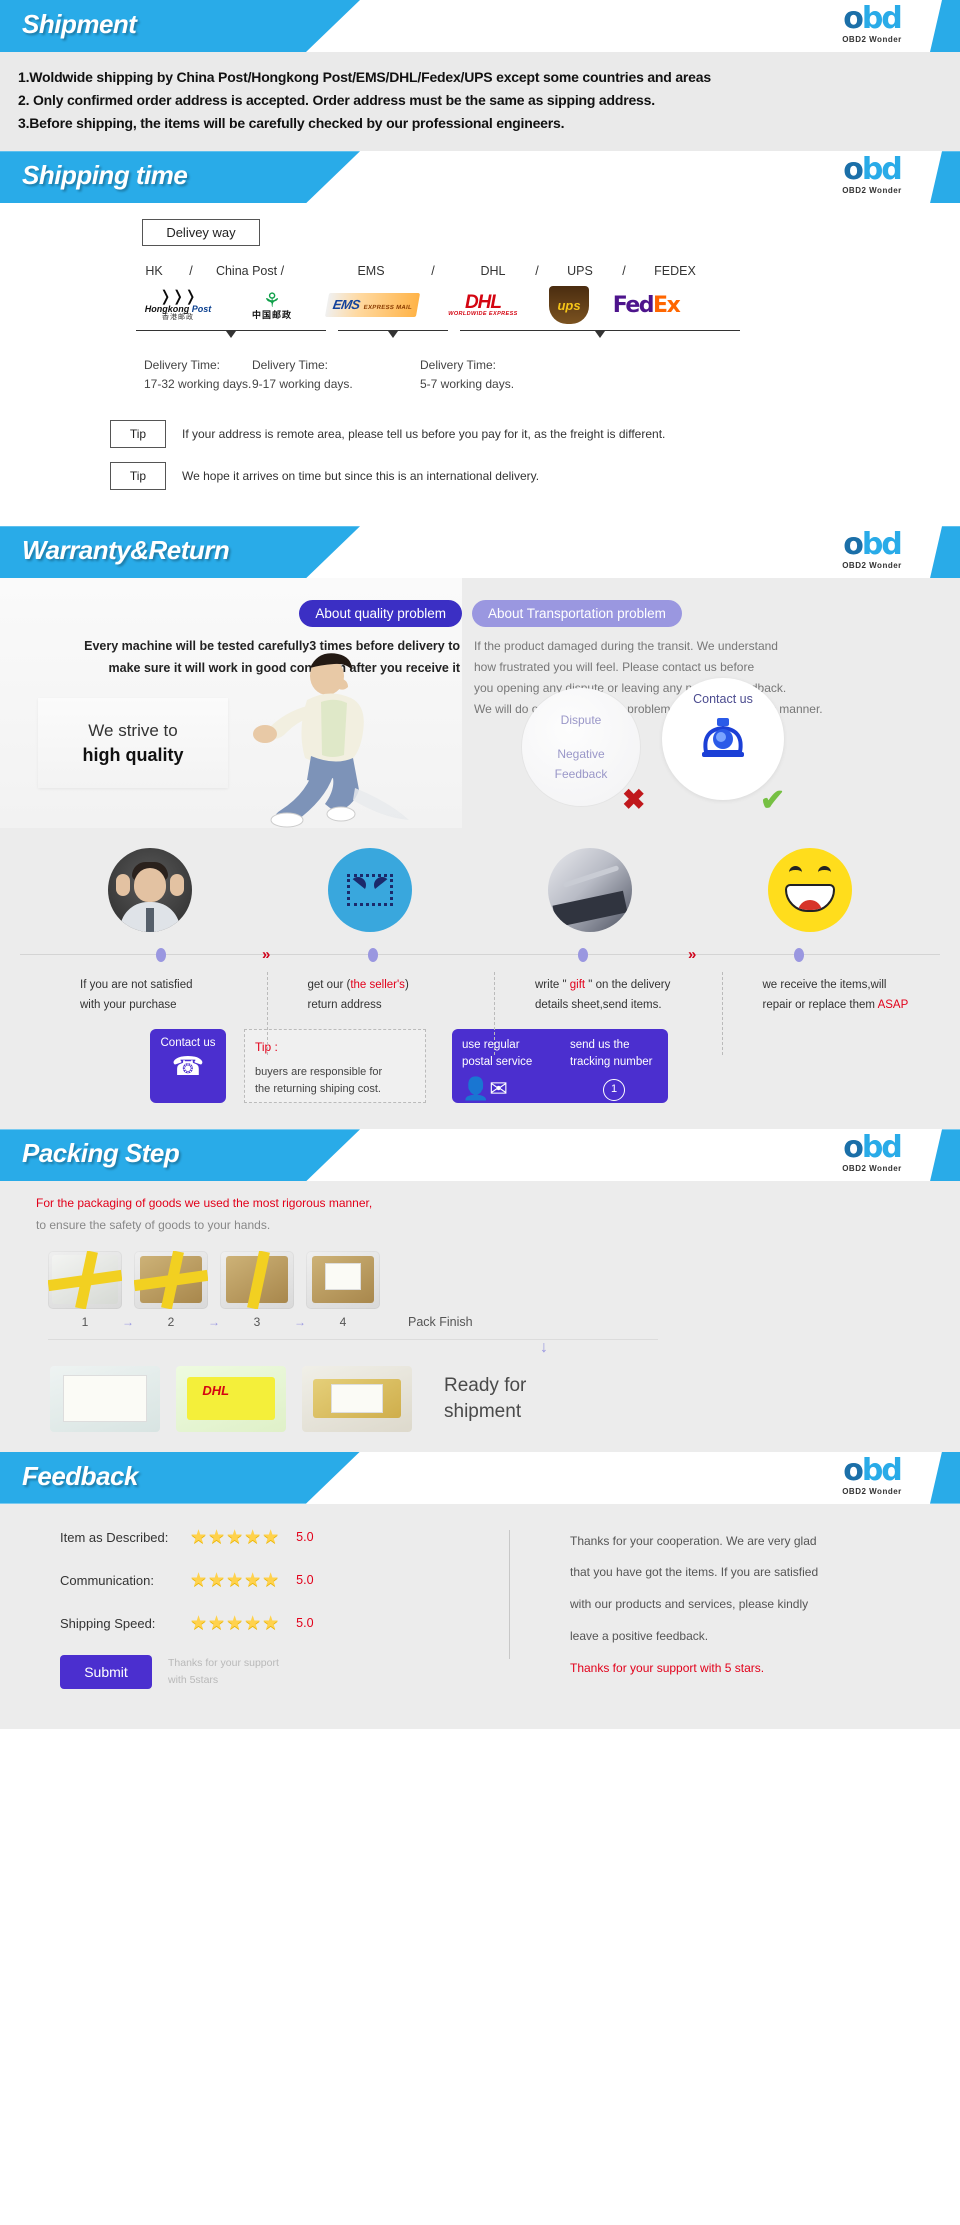 Image resolution: width=960 pixels, height=2225 pixels. I want to click on brand-logo: obd OBD2 Wonder, so click(872, 1474).